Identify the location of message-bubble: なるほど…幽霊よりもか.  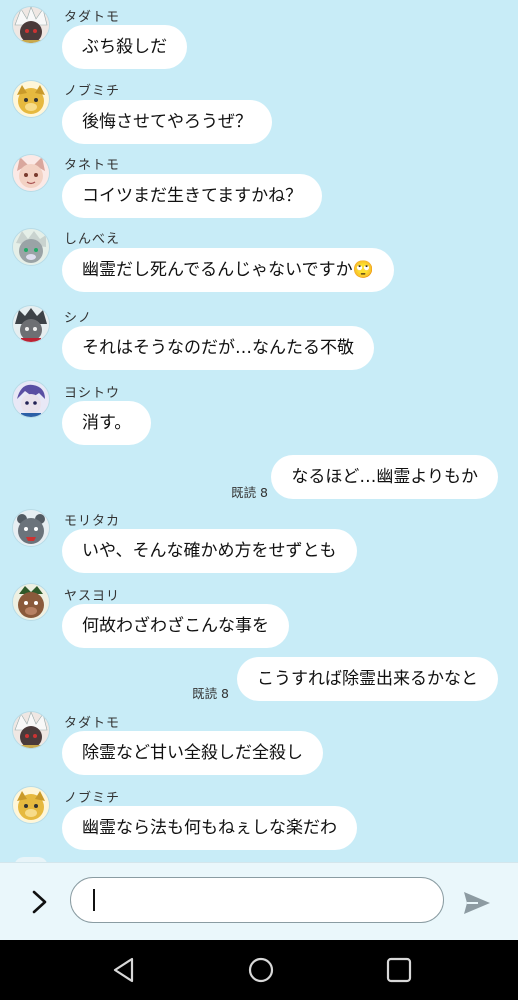
(384, 477).